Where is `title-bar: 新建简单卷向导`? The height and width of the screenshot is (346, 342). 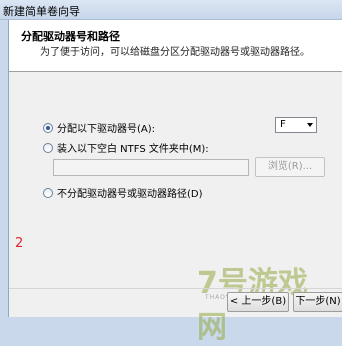
title-bar: 新建简单卷向导 is located at coordinates (171, 10).